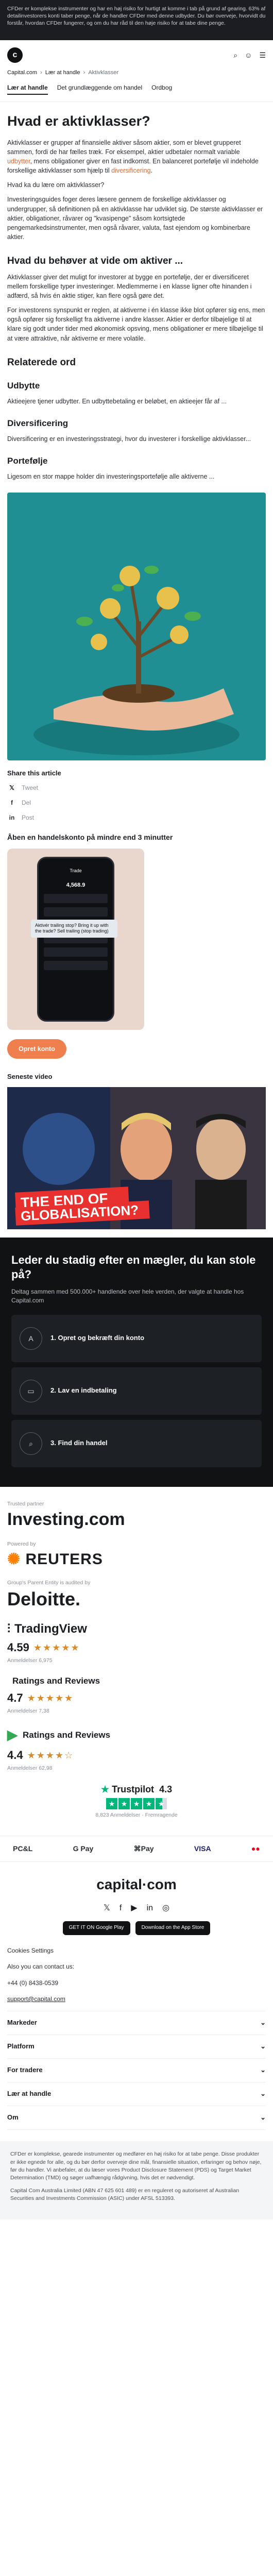 This screenshot has height=2576, width=273. I want to click on footer-menu-item: Lær at handle ⌄, so click(136, 2094).